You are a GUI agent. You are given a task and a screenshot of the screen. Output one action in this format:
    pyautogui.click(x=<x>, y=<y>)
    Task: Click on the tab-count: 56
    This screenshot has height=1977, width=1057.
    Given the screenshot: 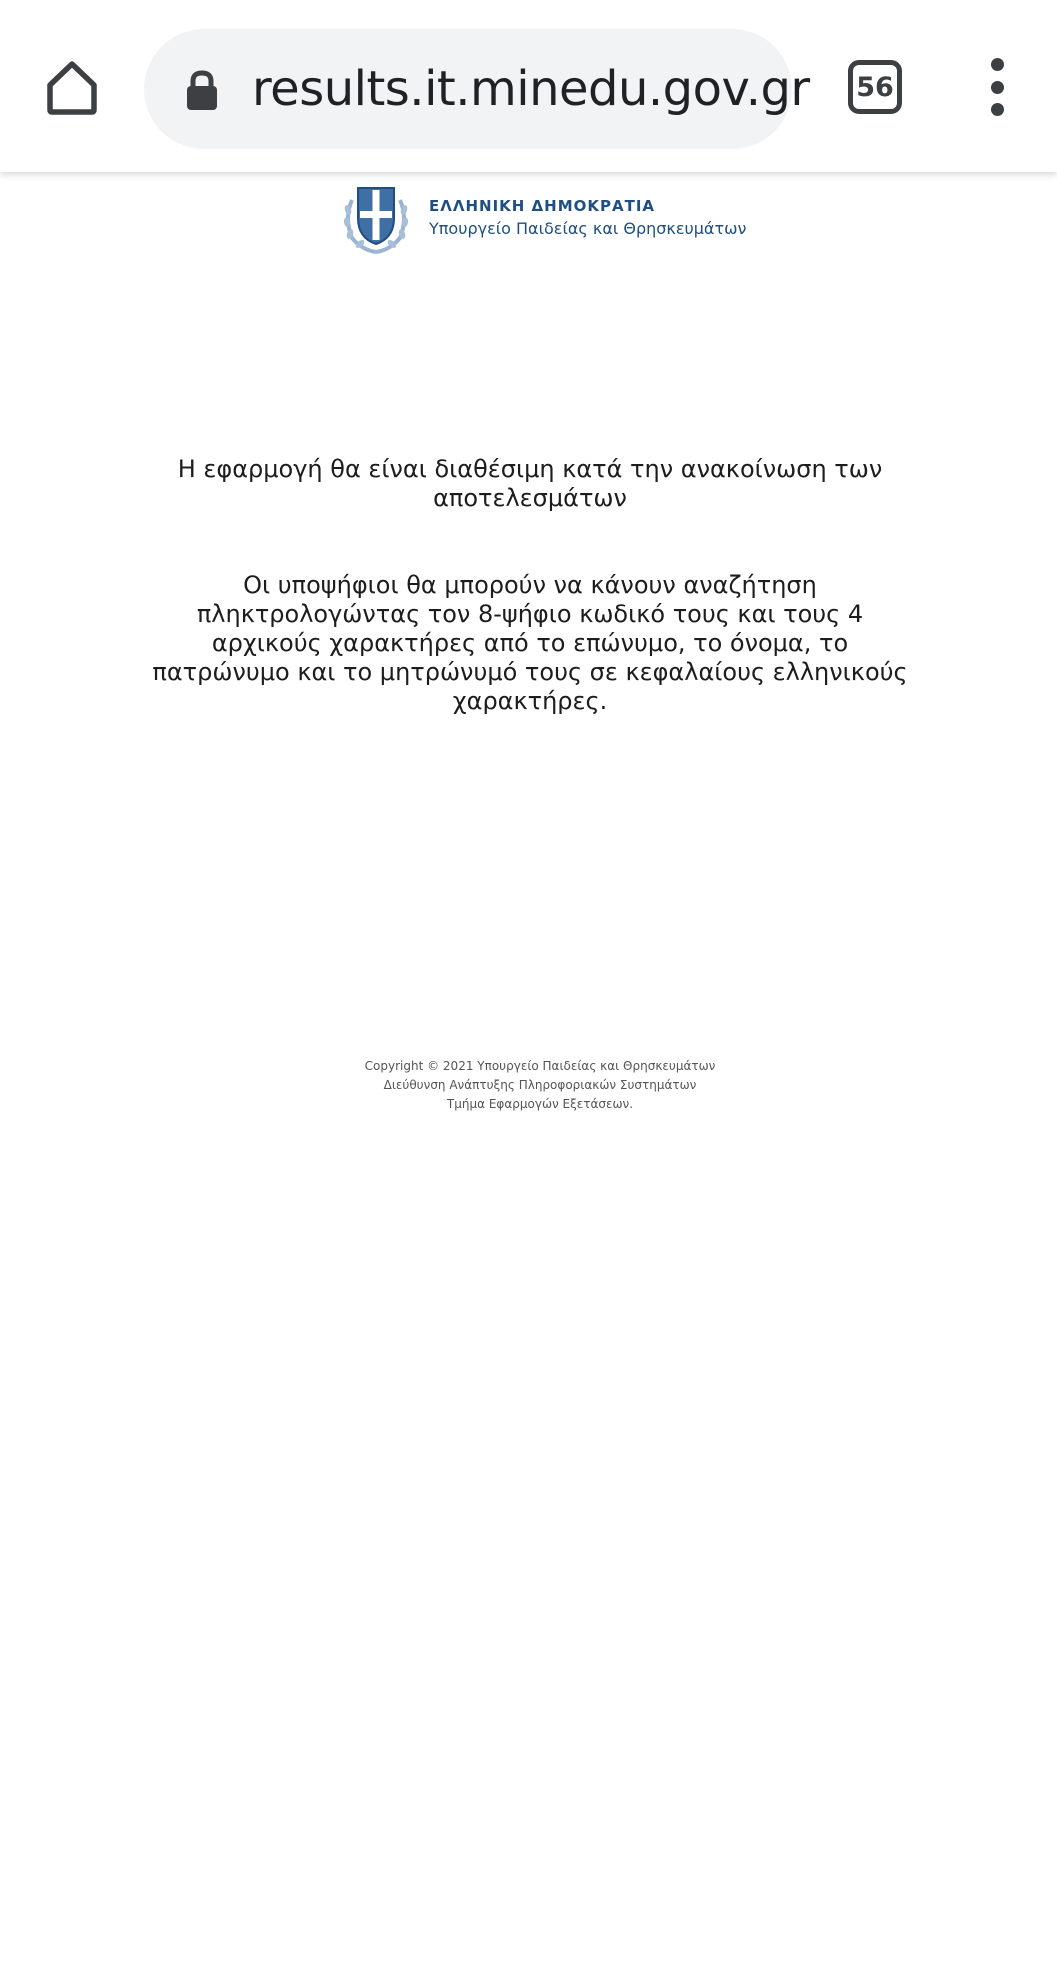 What is the action you would take?
    pyautogui.click(x=875, y=87)
    